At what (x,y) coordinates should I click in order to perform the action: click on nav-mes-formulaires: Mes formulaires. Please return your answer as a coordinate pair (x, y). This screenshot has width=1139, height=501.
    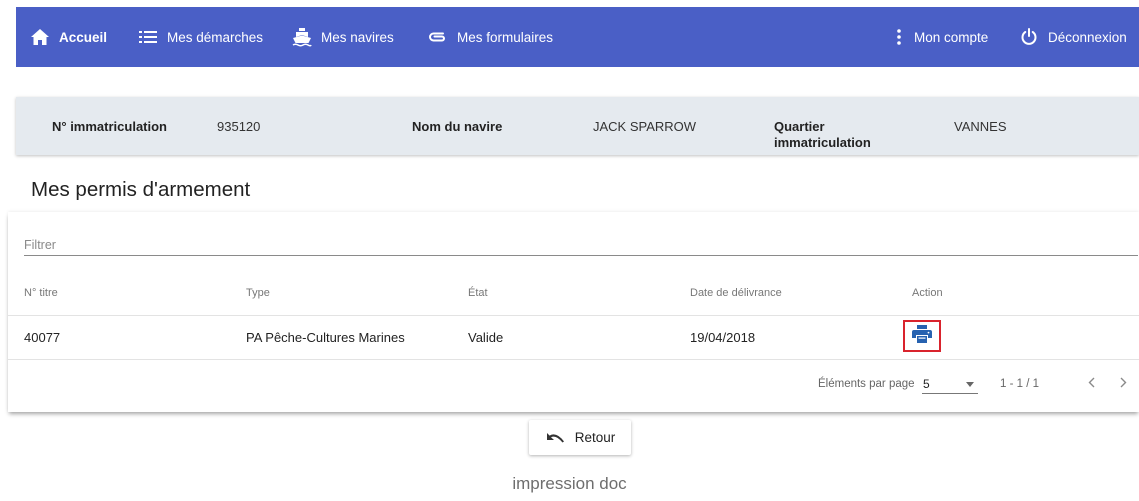
    Looking at the image, I should click on (490, 37).